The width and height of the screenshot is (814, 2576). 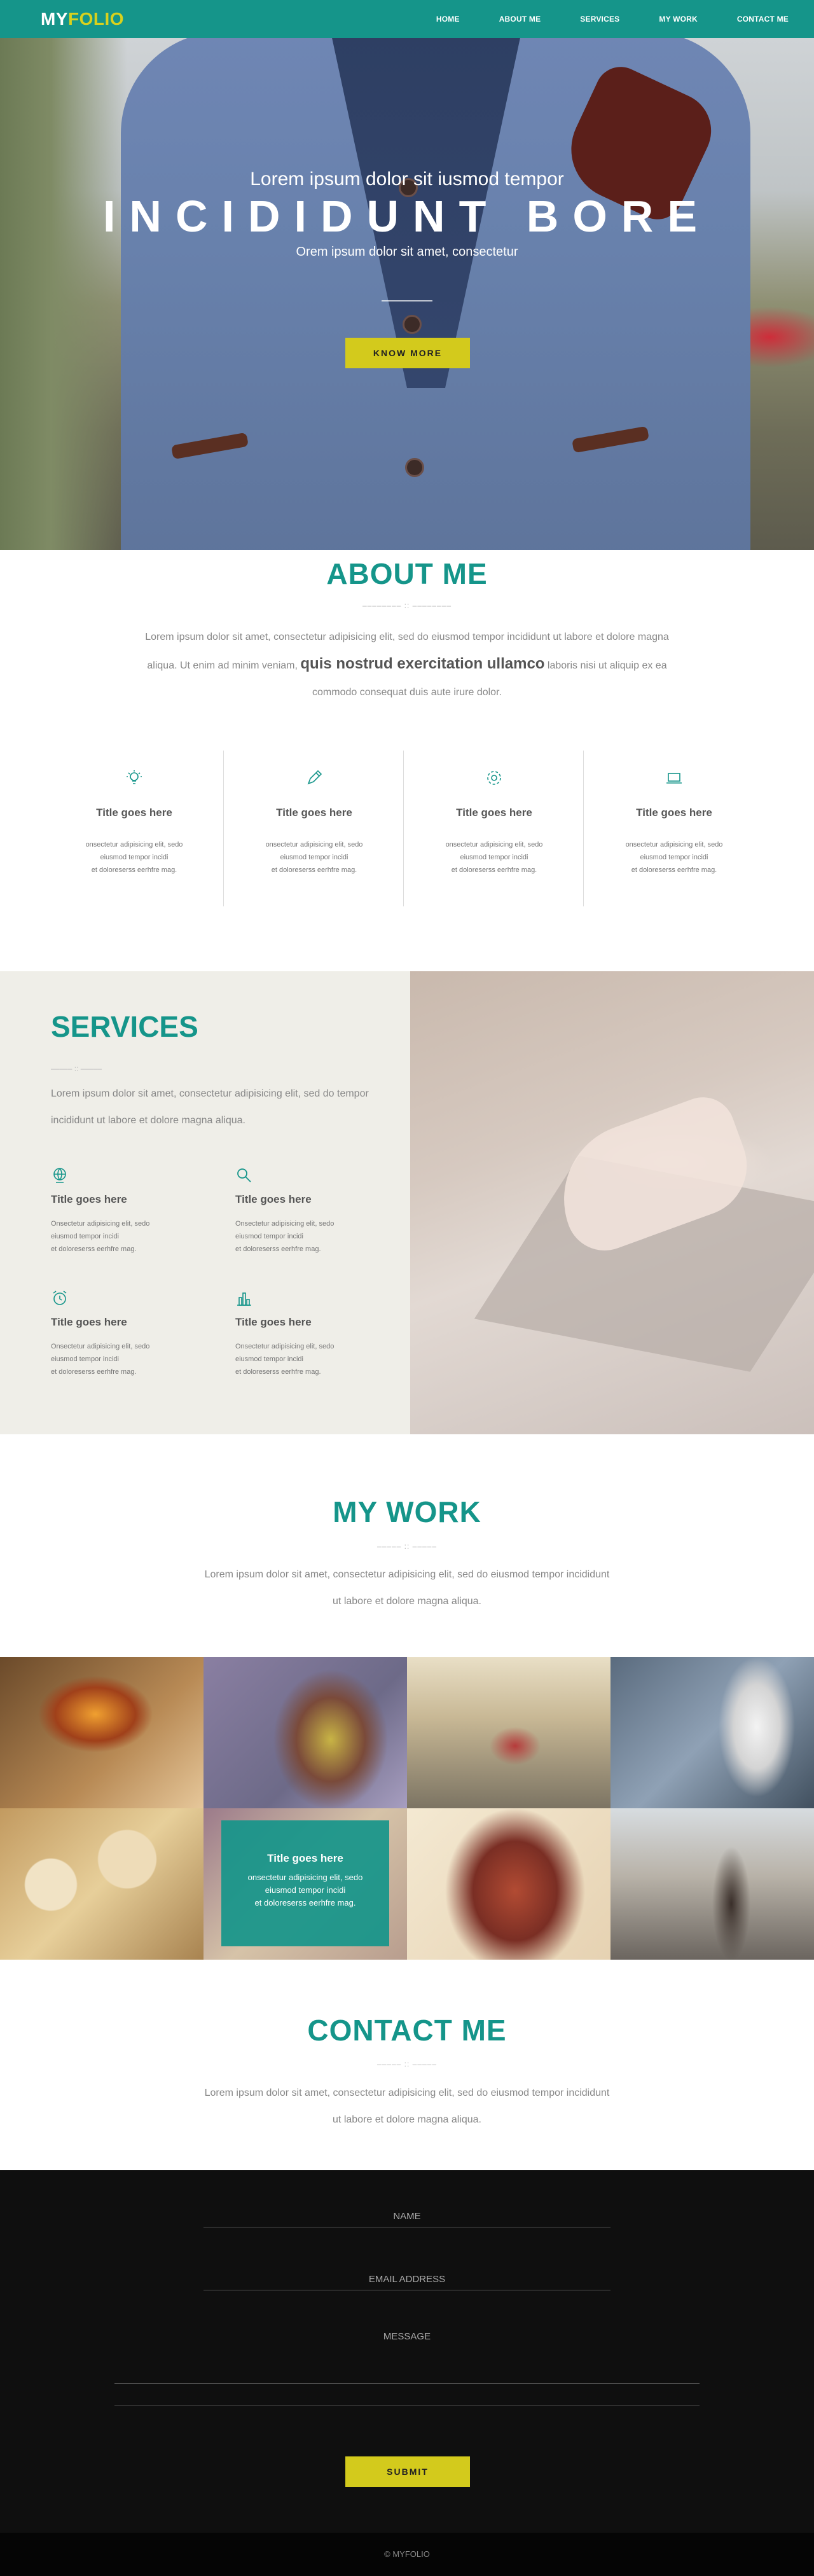 I want to click on hero-subtitle: Lorem ipsum dolor sit iusmod tempor, so click(x=407, y=179).